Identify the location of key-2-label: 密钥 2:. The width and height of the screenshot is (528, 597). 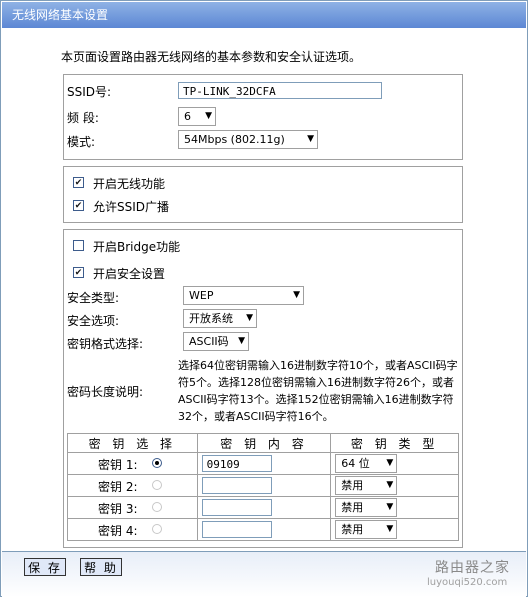
(118, 487).